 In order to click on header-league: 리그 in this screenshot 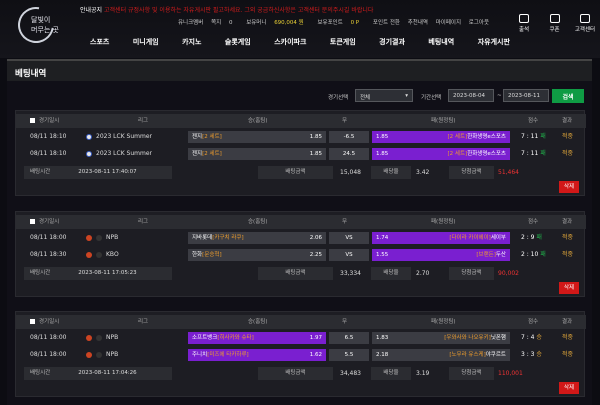, I will do `click(143, 322)`.